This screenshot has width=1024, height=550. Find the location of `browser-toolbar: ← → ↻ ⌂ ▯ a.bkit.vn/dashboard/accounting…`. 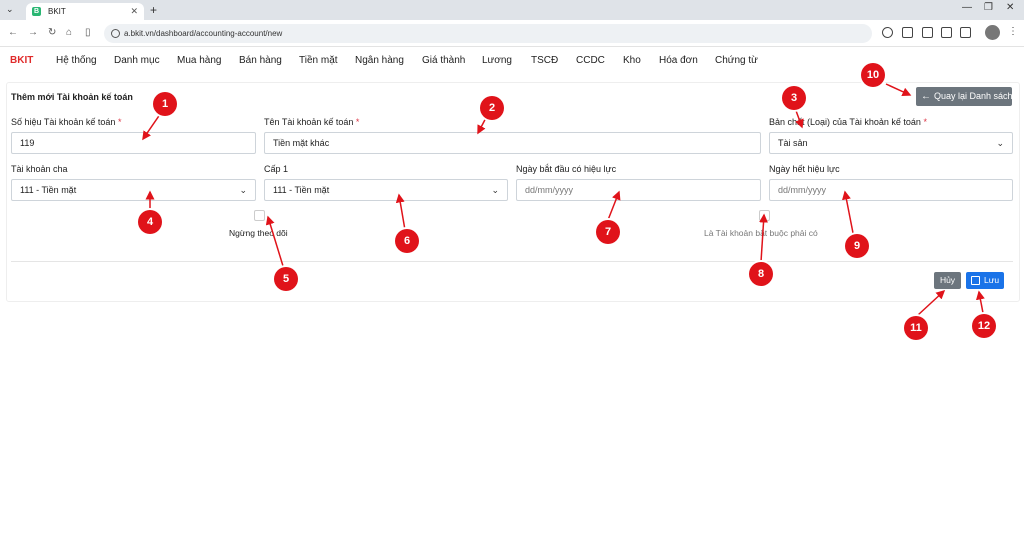

browser-toolbar: ← → ↻ ⌂ ▯ a.bkit.vn/dashboard/accounting… is located at coordinates (512, 33).